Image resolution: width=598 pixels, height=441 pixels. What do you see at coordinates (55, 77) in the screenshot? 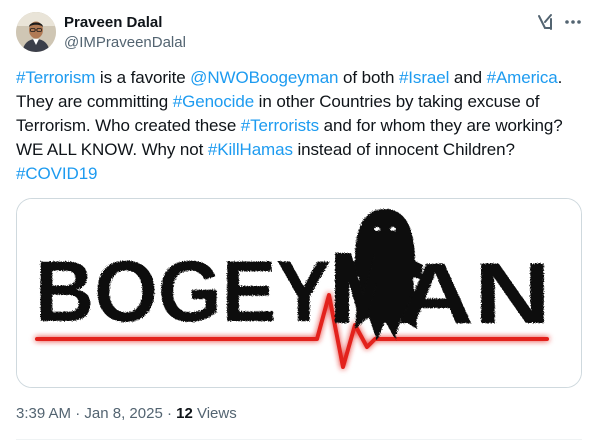
I see `hashtag-link: #Terrorism` at bounding box center [55, 77].